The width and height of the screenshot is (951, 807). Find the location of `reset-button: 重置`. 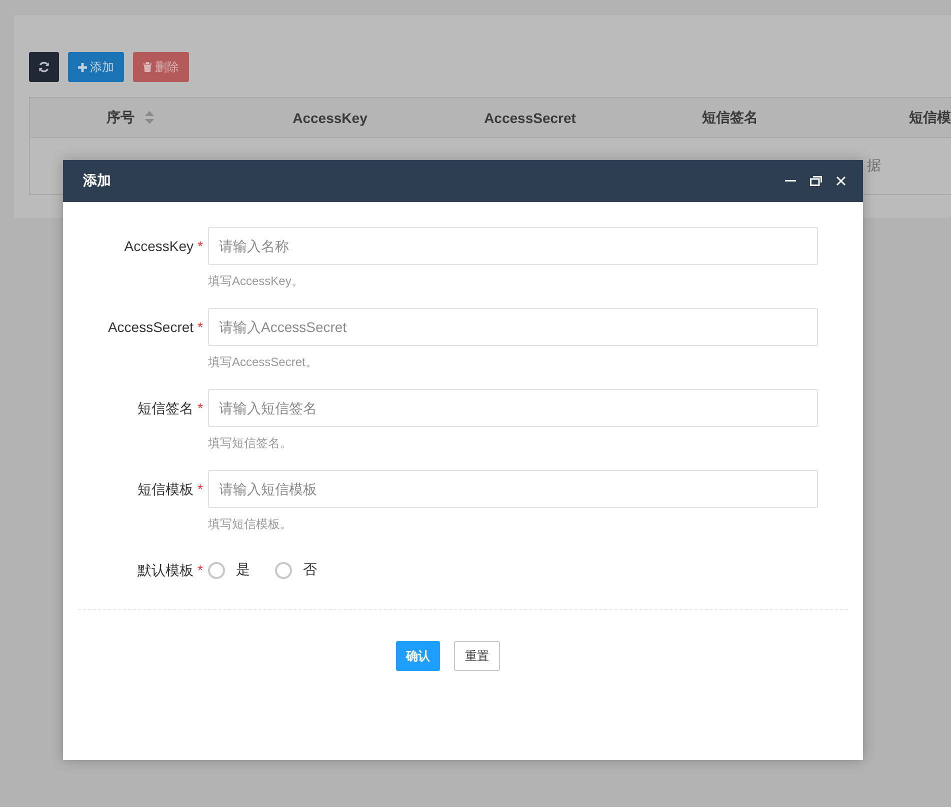

reset-button: 重置 is located at coordinates (477, 656).